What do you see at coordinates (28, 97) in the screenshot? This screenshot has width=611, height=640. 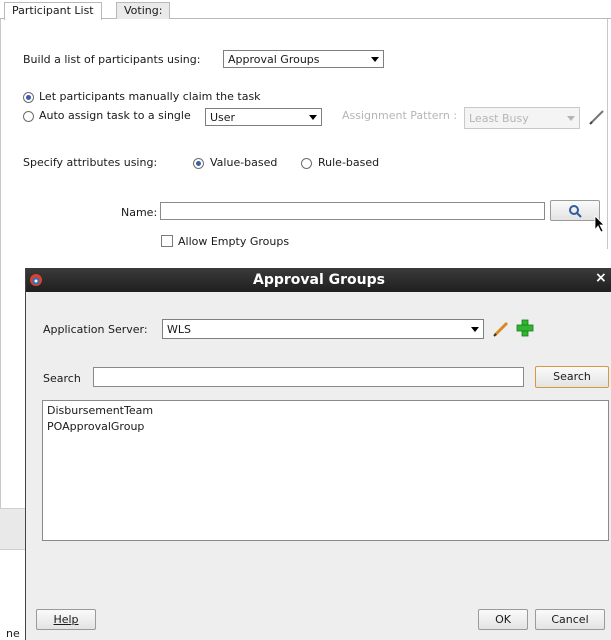 I see `manual-claim-radio` at bounding box center [28, 97].